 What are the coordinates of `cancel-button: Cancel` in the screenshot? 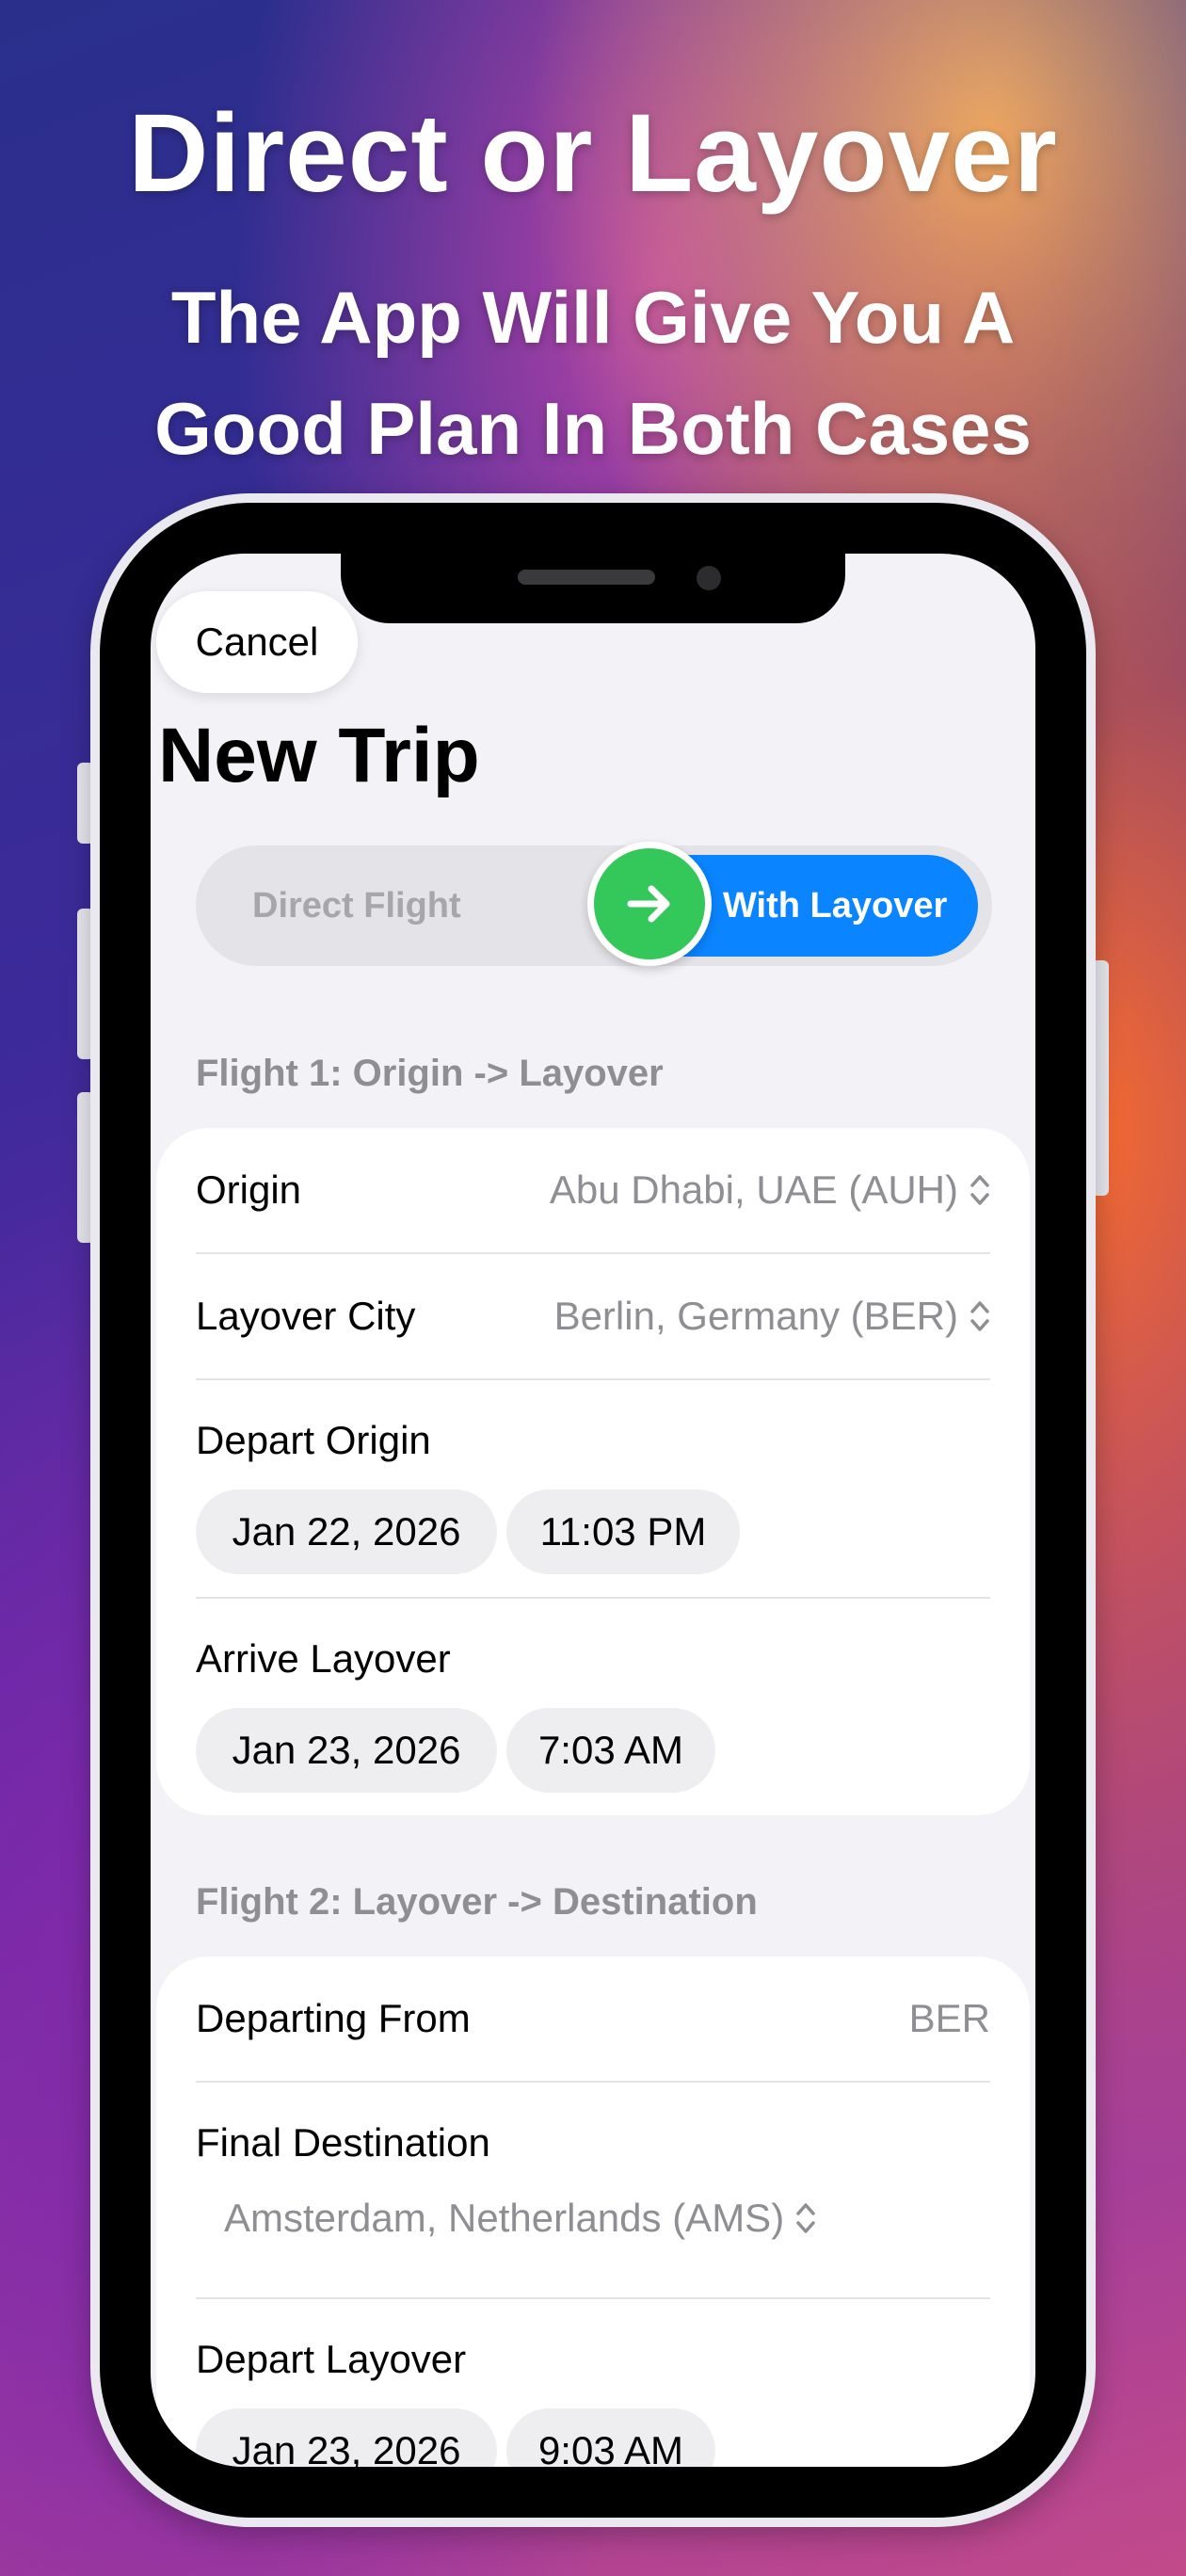 It's located at (257, 642).